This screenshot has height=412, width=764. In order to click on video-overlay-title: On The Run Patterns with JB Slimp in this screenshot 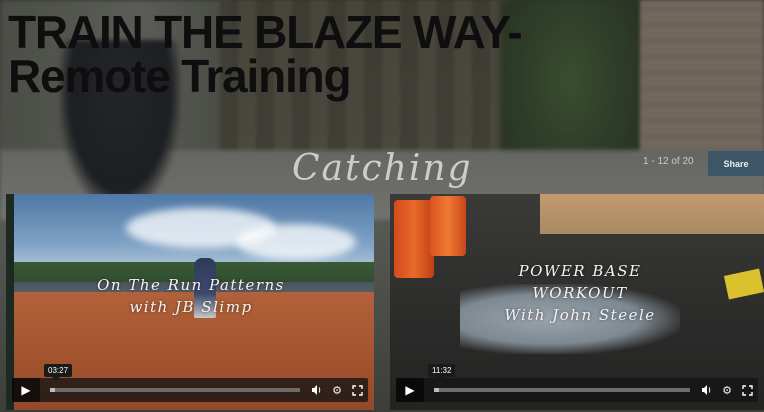, I will do `click(191, 296)`.